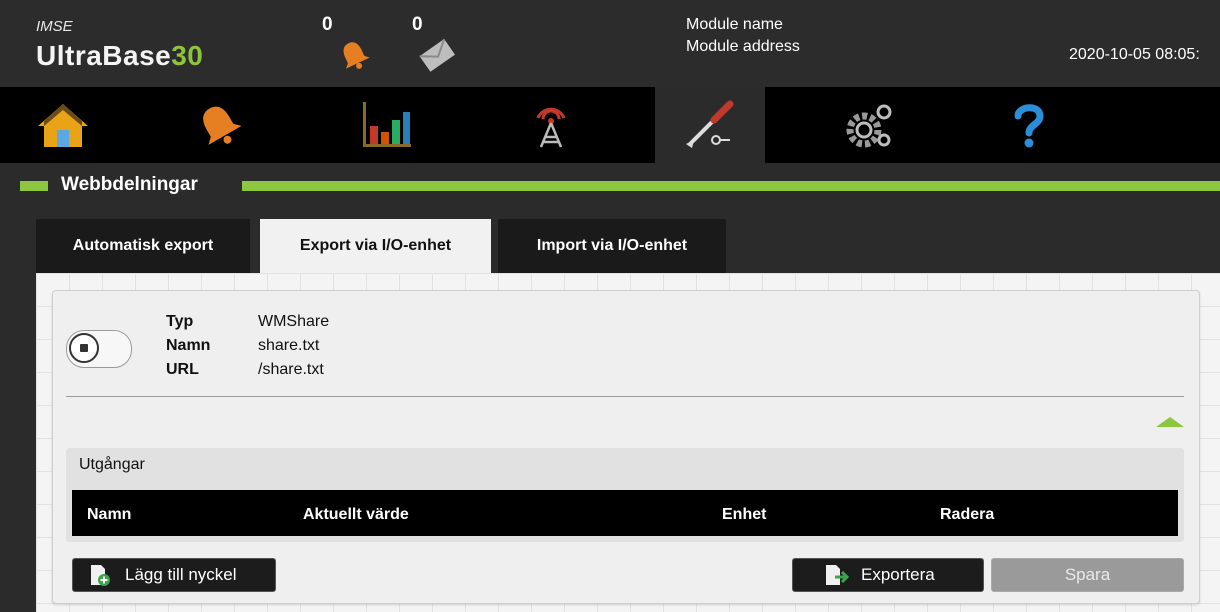  I want to click on collapse-arrow-icon, so click(1170, 422).